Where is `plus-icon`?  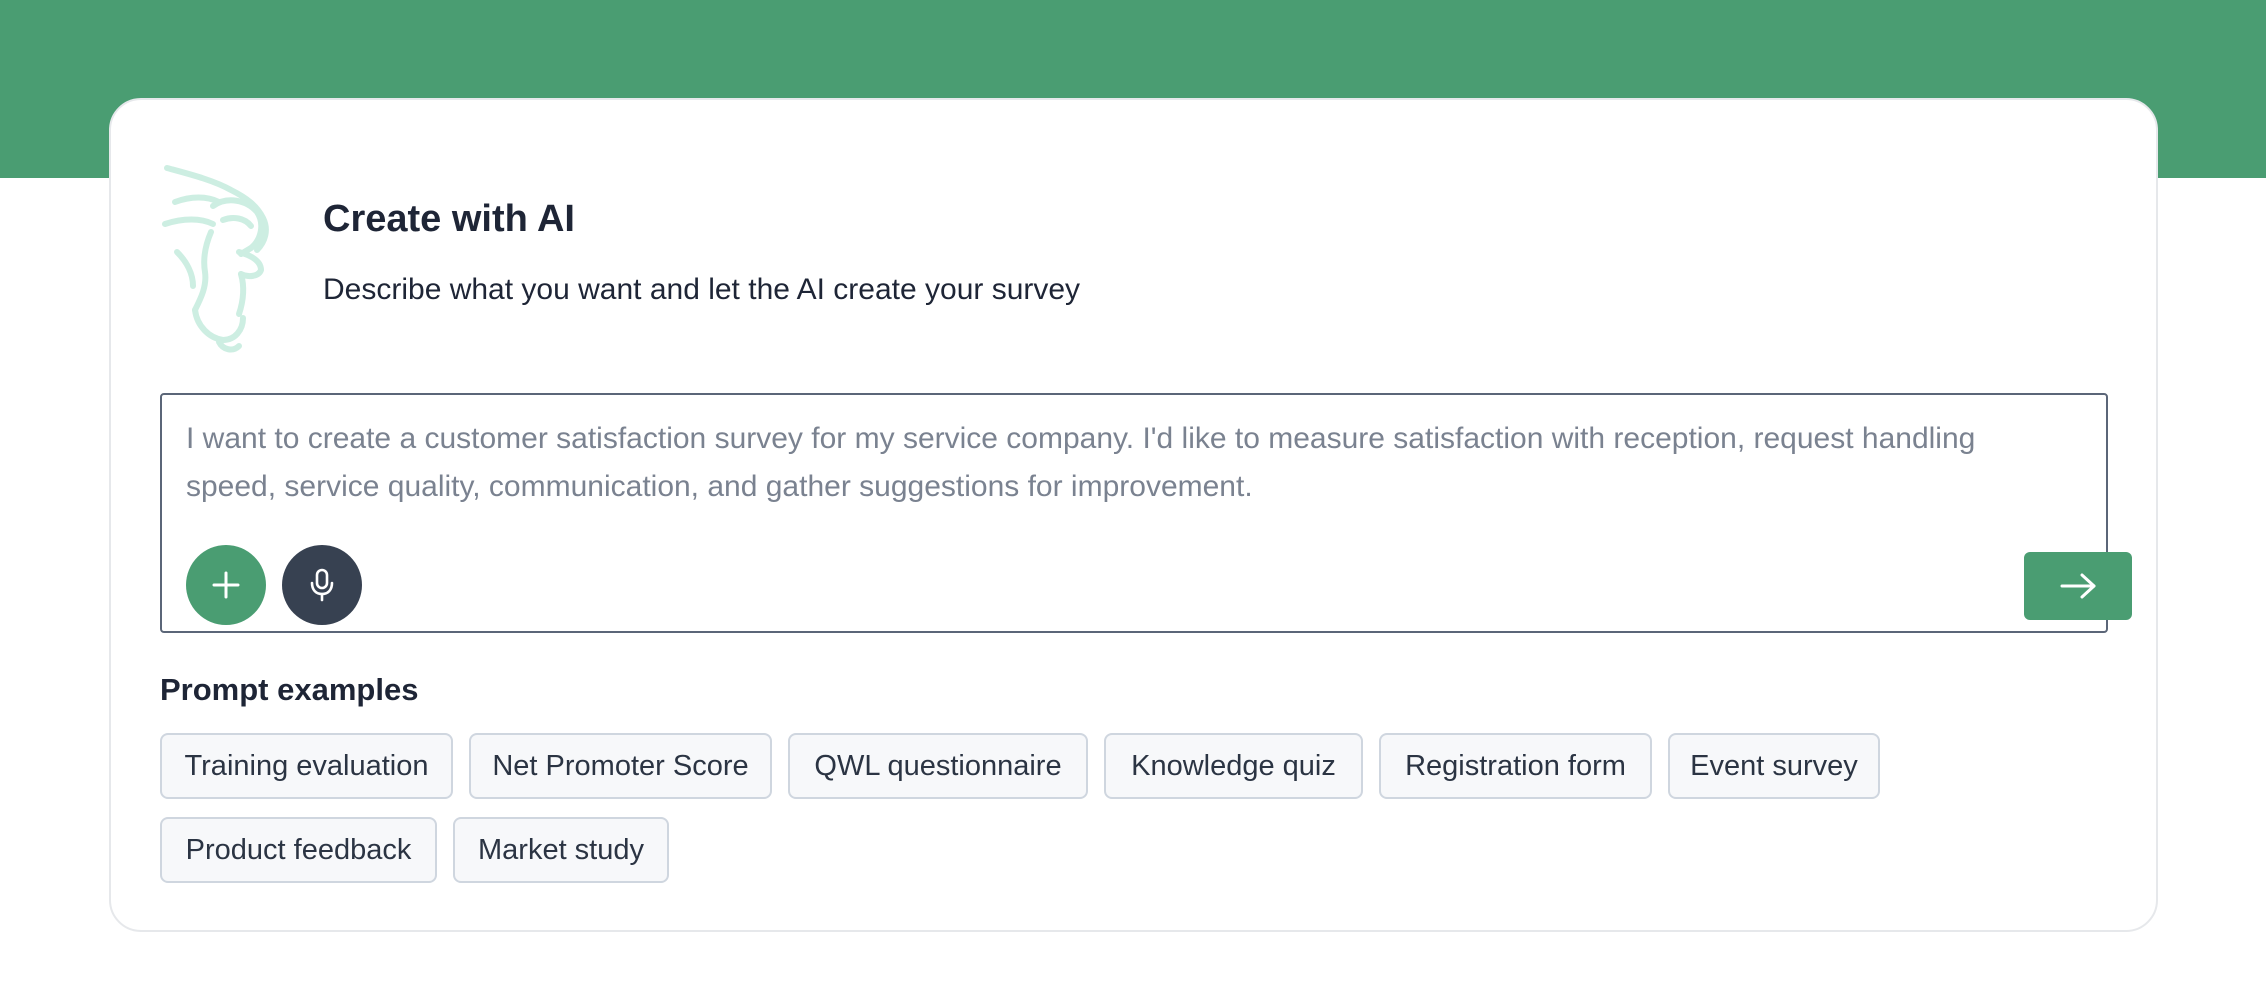
plus-icon is located at coordinates (226, 585).